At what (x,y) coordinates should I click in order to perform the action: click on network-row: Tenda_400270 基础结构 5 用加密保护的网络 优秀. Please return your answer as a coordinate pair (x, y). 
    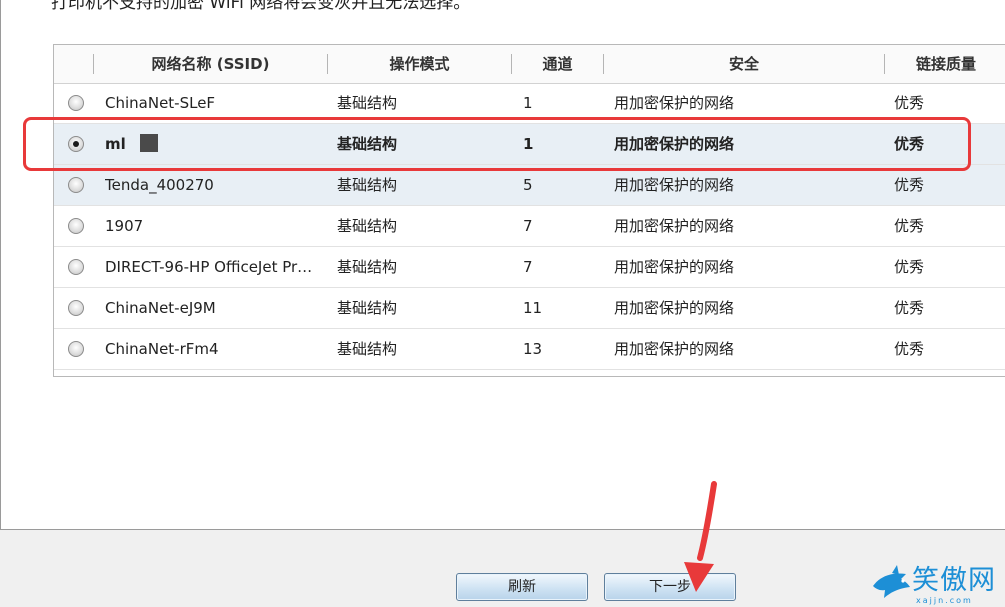
    Looking at the image, I should click on (529, 185).